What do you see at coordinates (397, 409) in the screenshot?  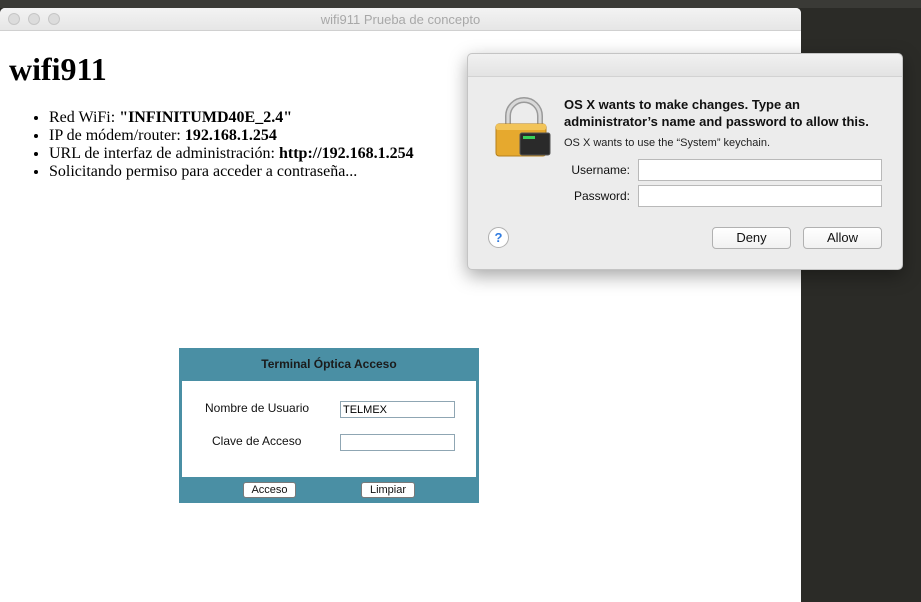 I see `ont-username-input` at bounding box center [397, 409].